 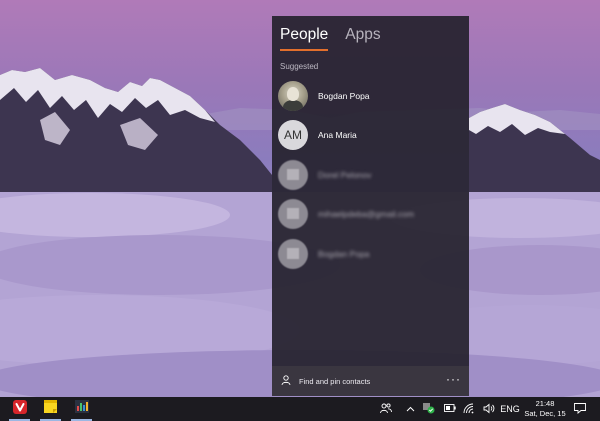 I want to click on taskbar-app-sticky-notes, so click(x=50, y=409).